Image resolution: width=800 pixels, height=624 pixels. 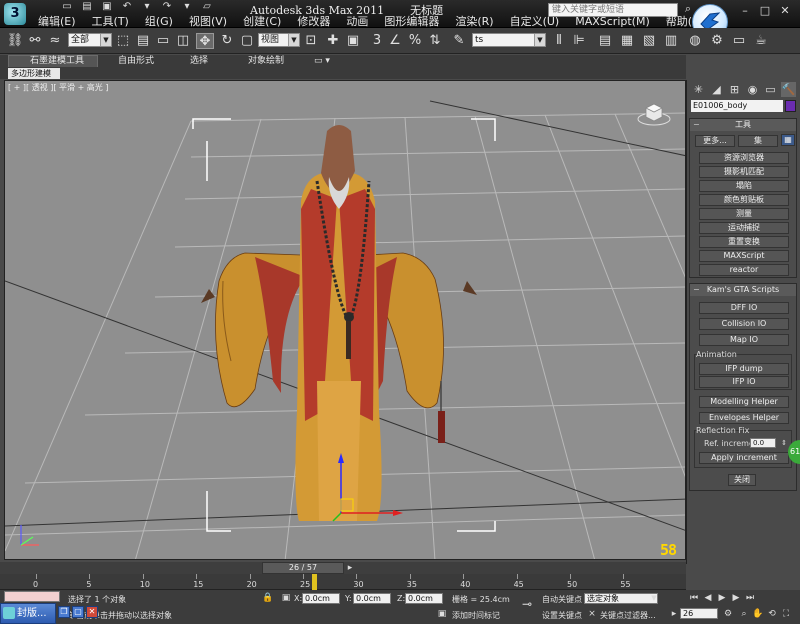 What do you see at coordinates (350, 568) in the screenshot?
I see `next-frame-icon: ▸` at bounding box center [350, 568].